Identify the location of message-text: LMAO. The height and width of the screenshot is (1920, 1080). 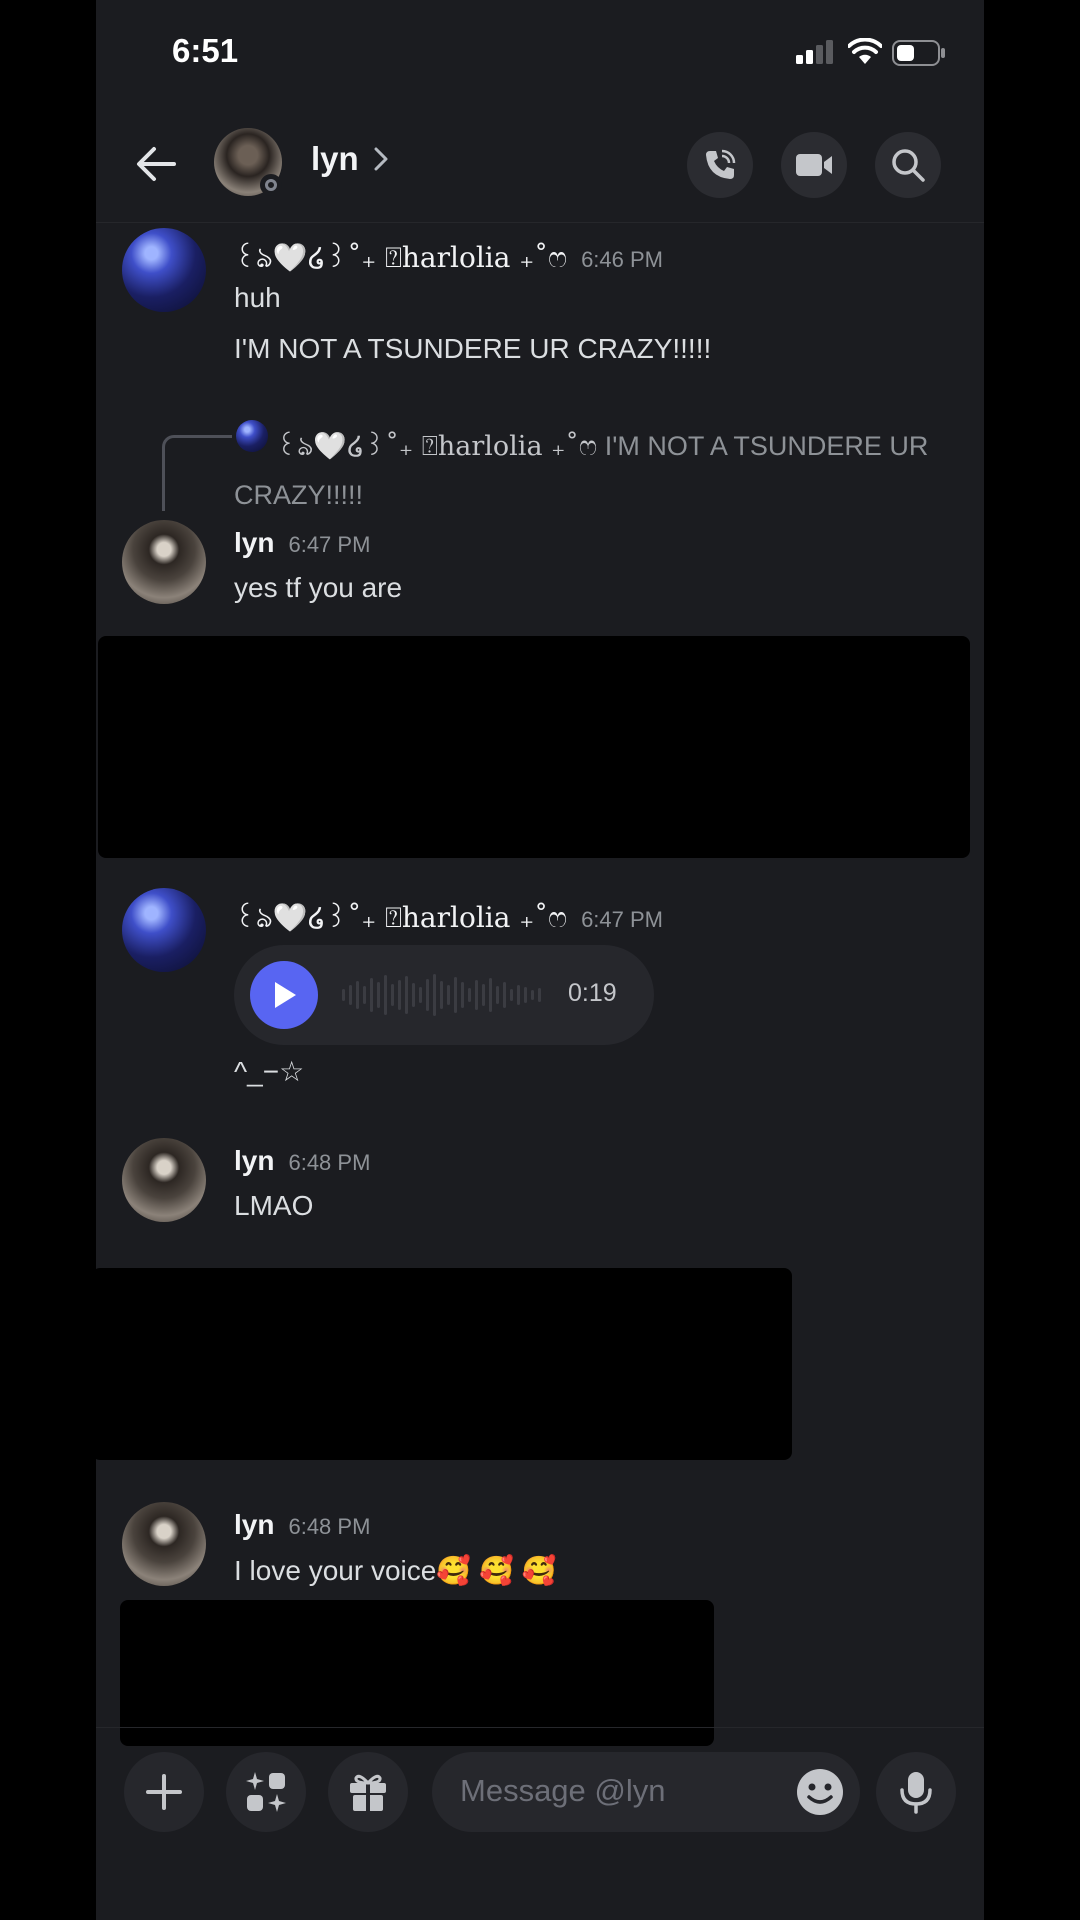
(274, 1205).